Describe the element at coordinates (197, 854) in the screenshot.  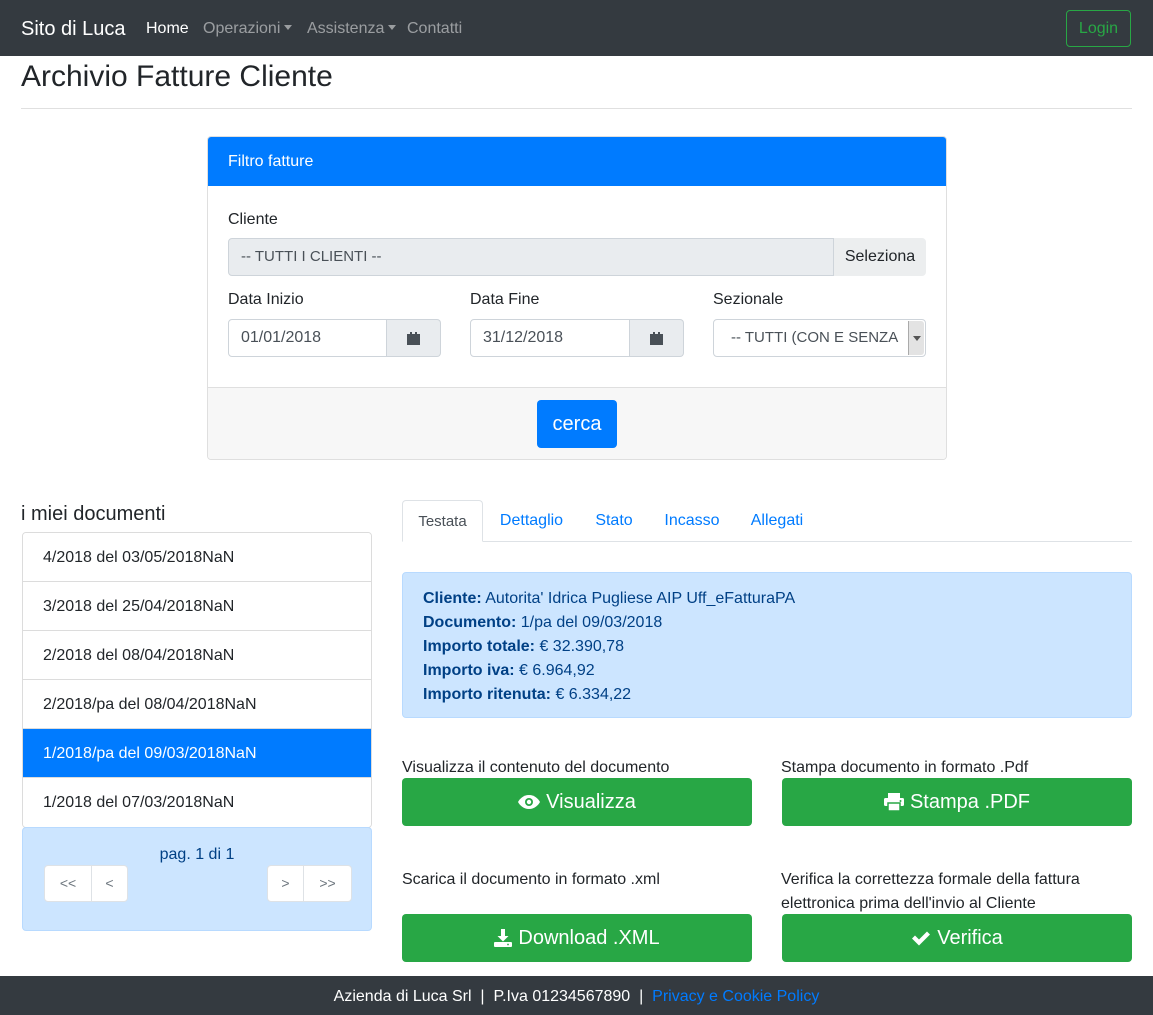
I see `pager-text: pag. 1 di 1` at that location.